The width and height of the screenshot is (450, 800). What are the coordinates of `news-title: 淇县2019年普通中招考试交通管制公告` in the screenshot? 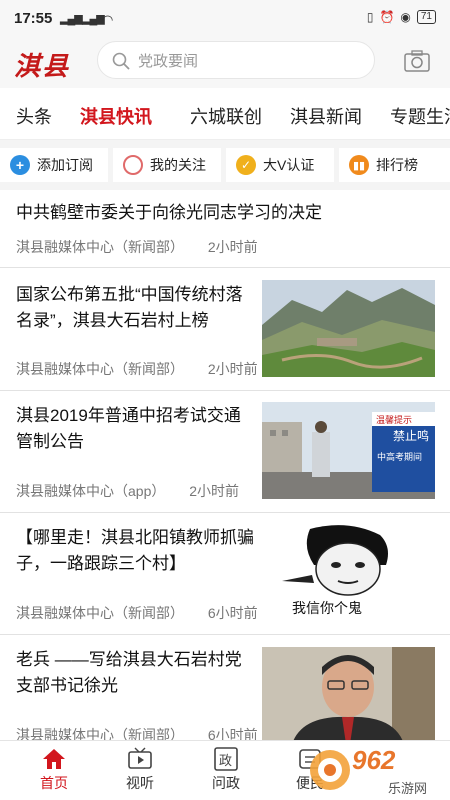 It's located at (128, 428).